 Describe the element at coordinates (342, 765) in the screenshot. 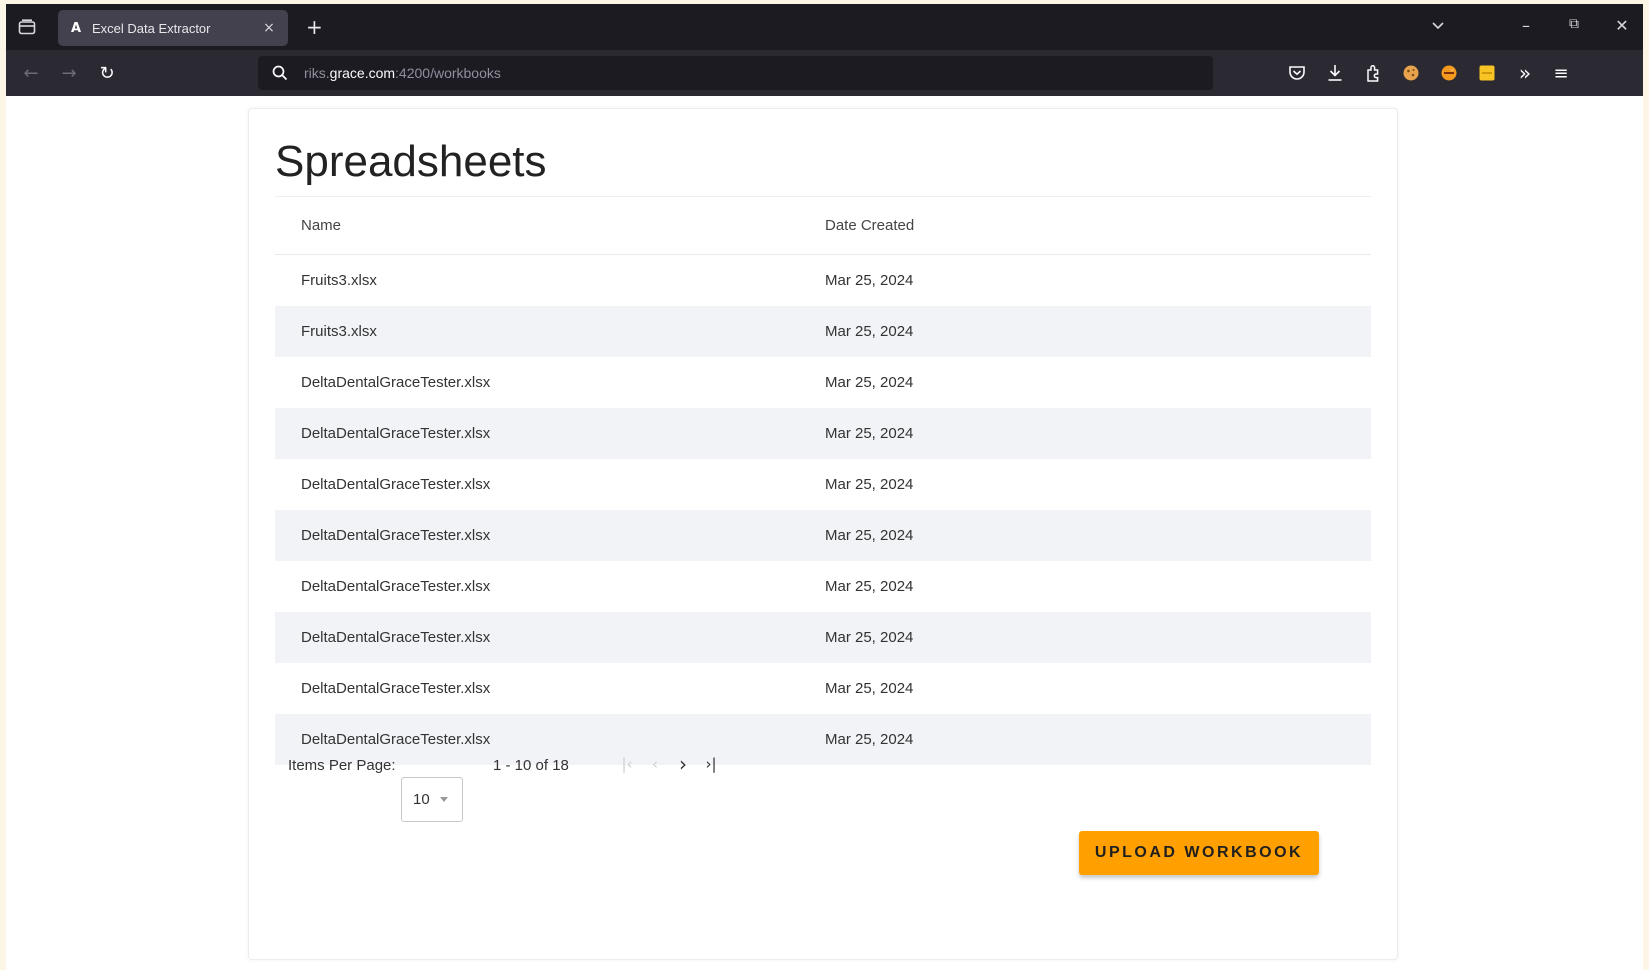

I see `items-per-page-label: Items Per Page:` at that location.